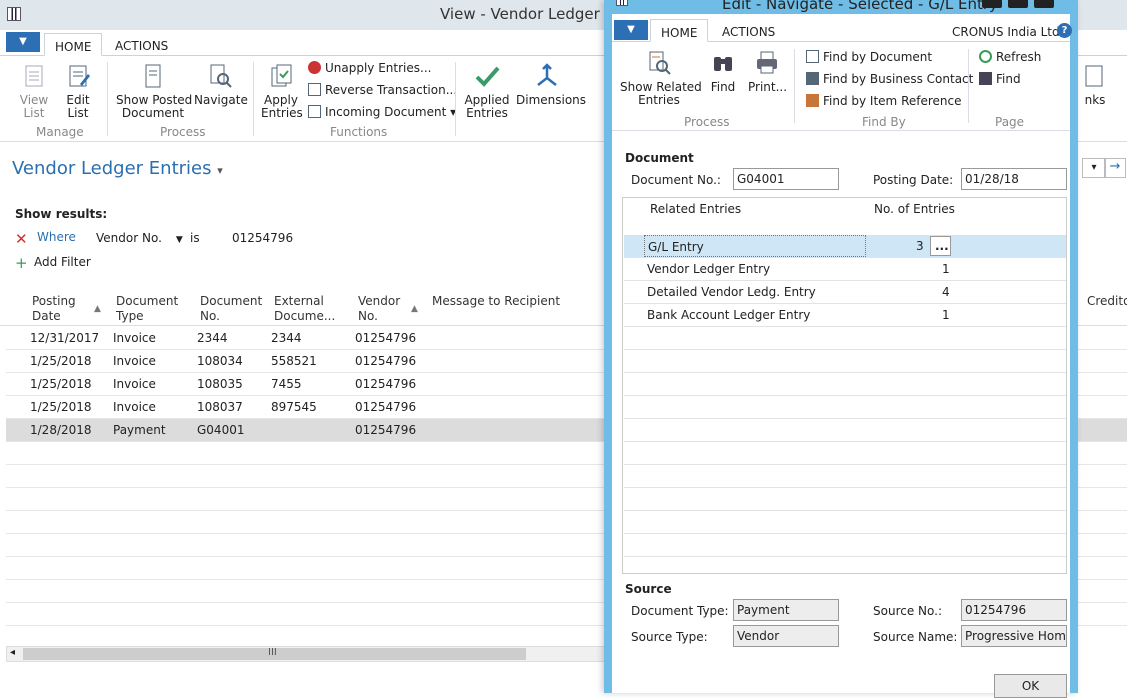 The image size is (1127, 698). Describe the element at coordinates (179, 240) in the screenshot. I see `chevron-down-icon: ▼` at that location.